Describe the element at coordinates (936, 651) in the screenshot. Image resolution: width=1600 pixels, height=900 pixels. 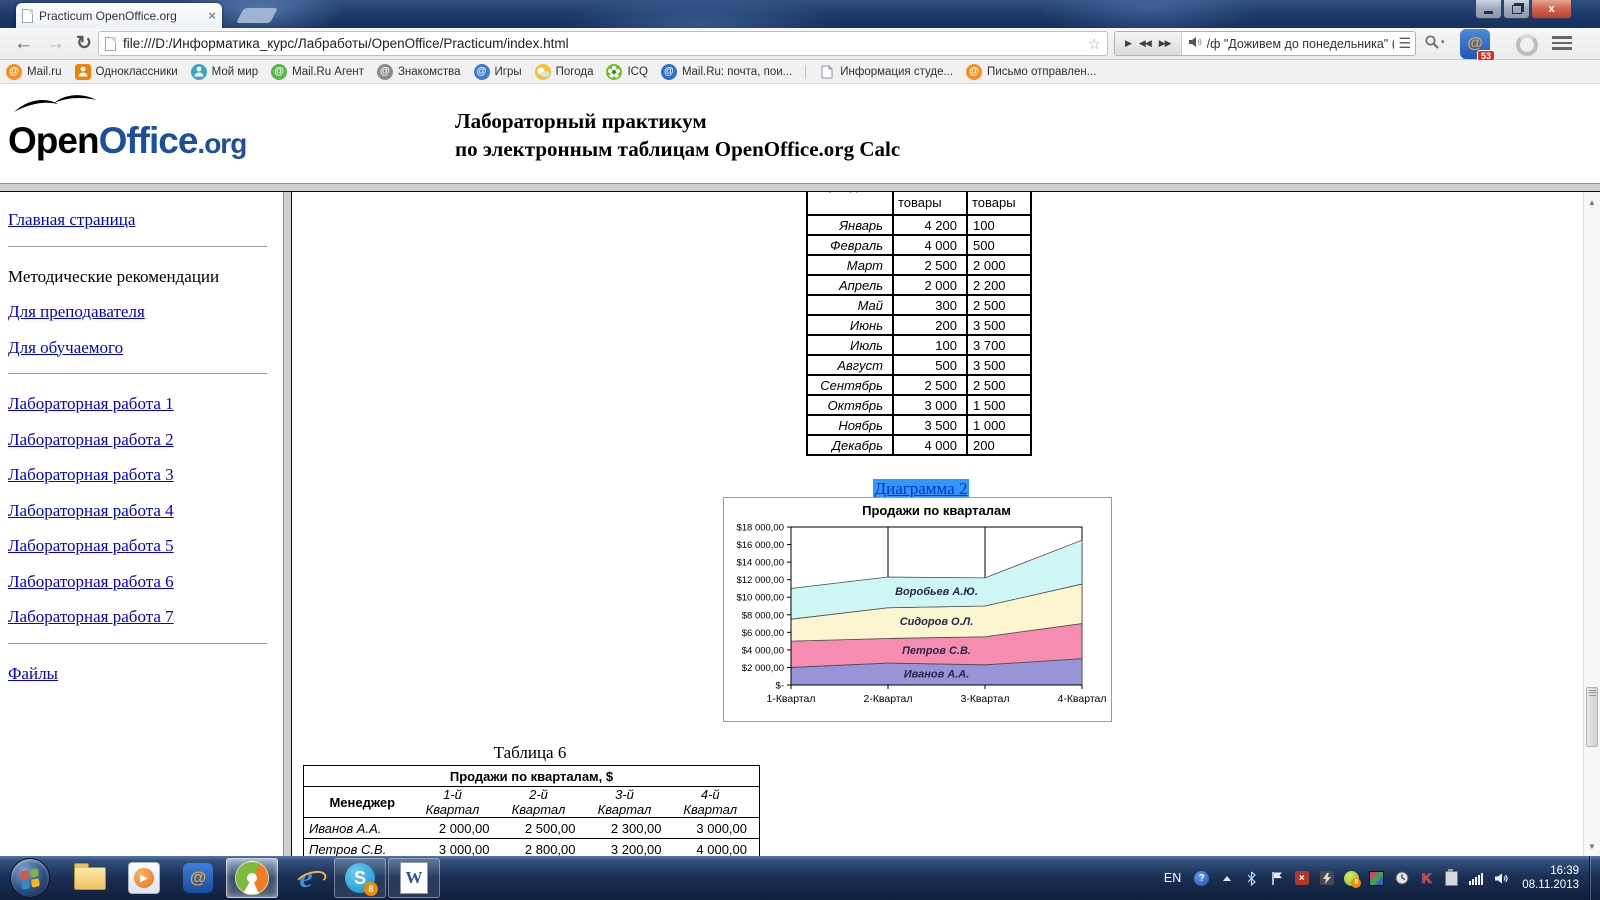
I see `series-label: Петров С.В.` at that location.